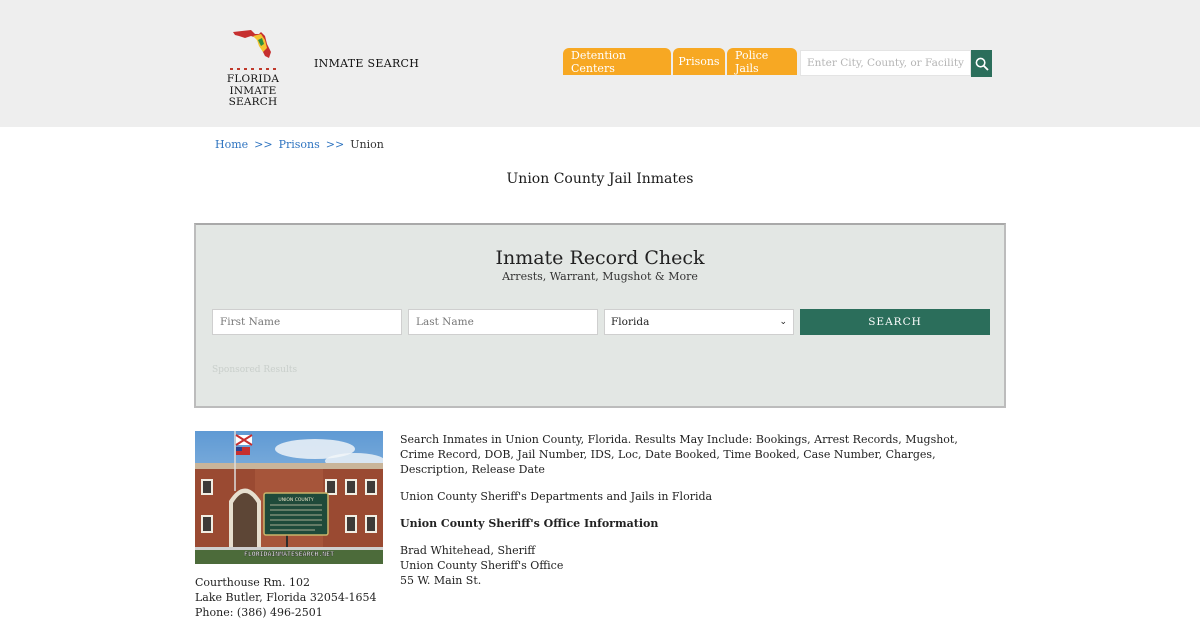  I want to click on logo-line-1: FLORIDA, so click(253, 79).